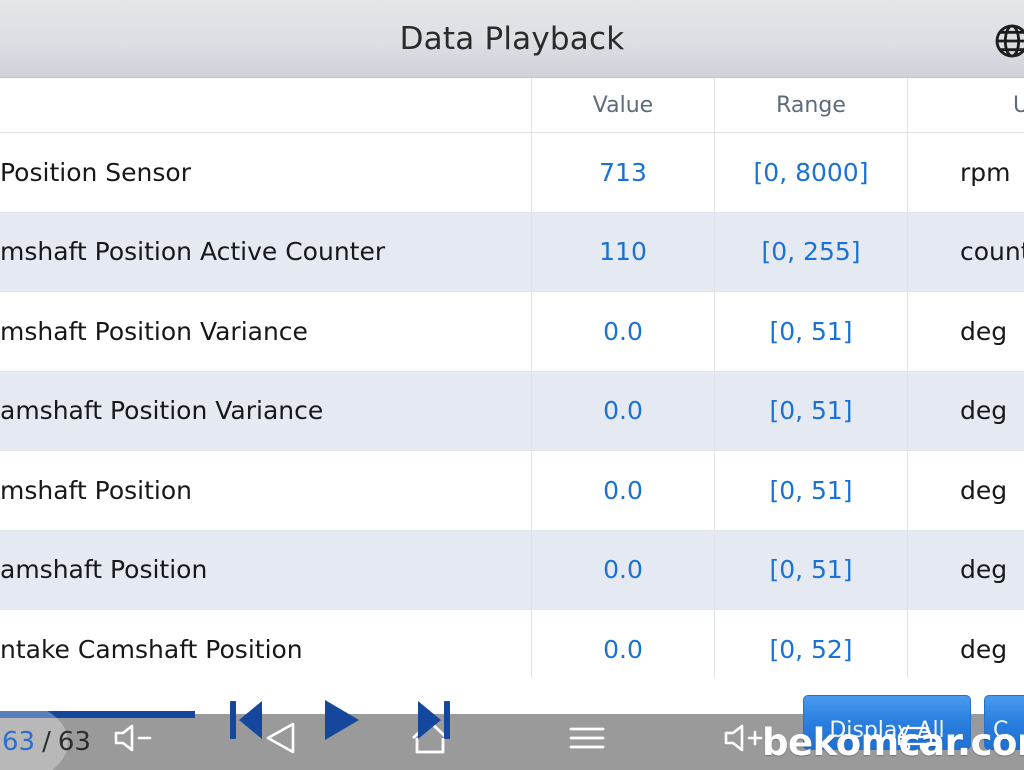  I want to click on play-button, so click(340, 722).